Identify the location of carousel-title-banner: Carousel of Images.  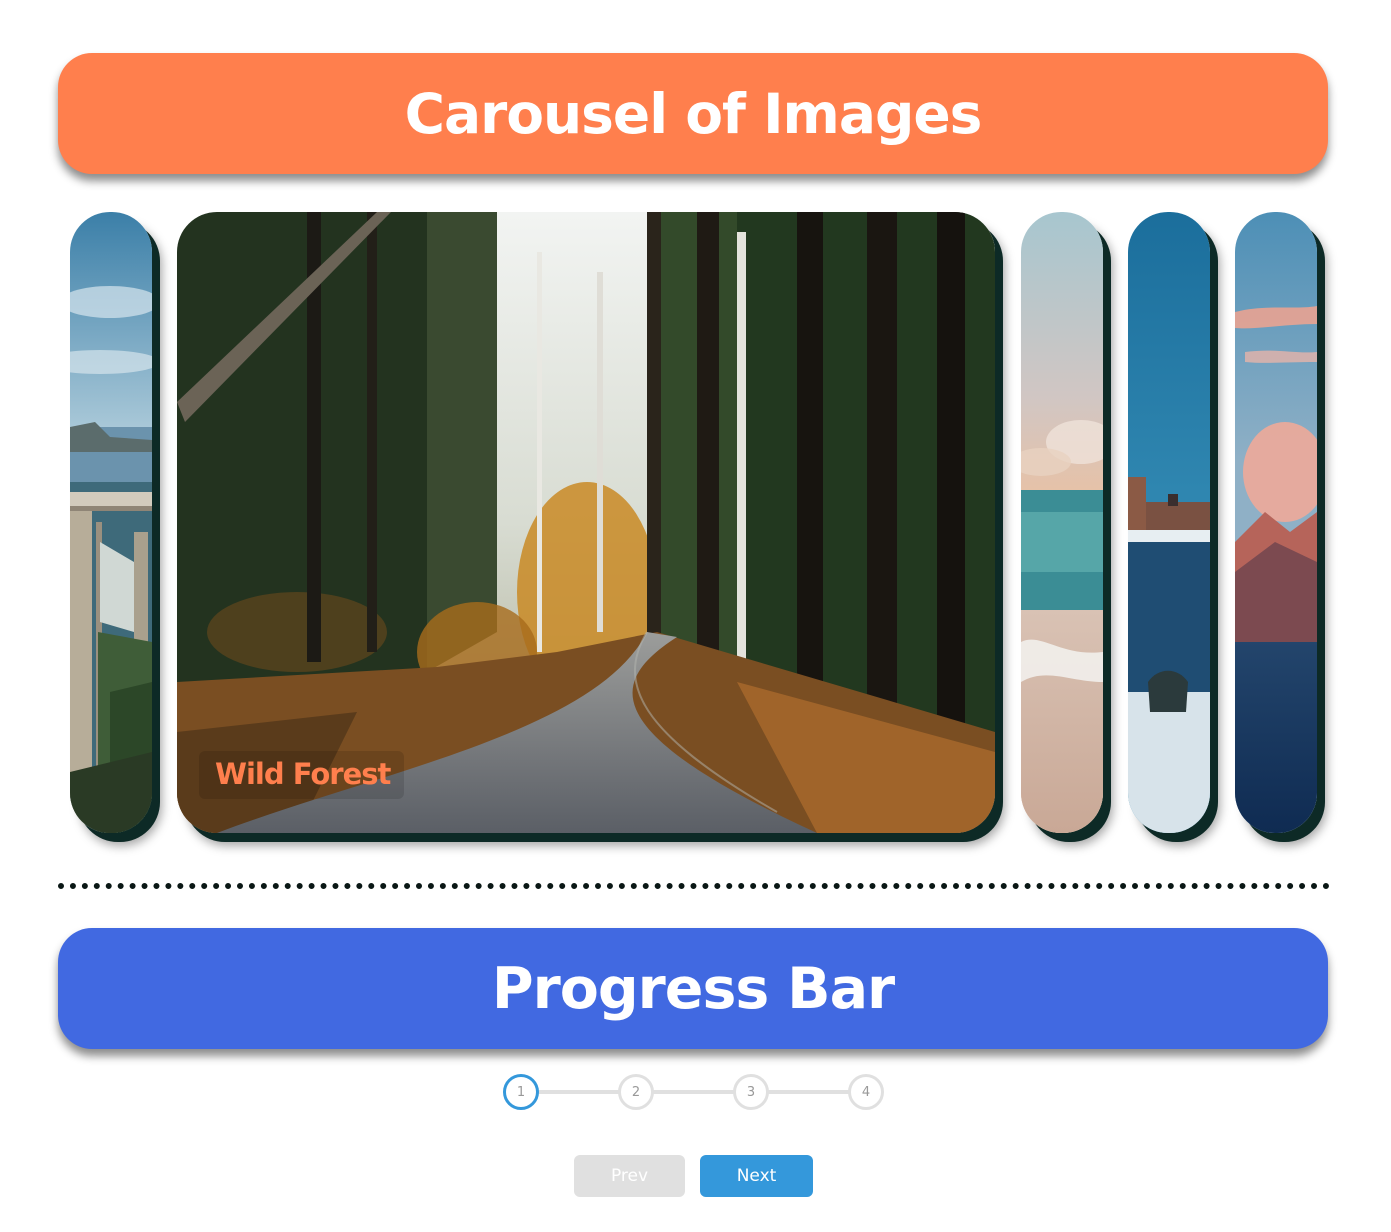
(693, 113).